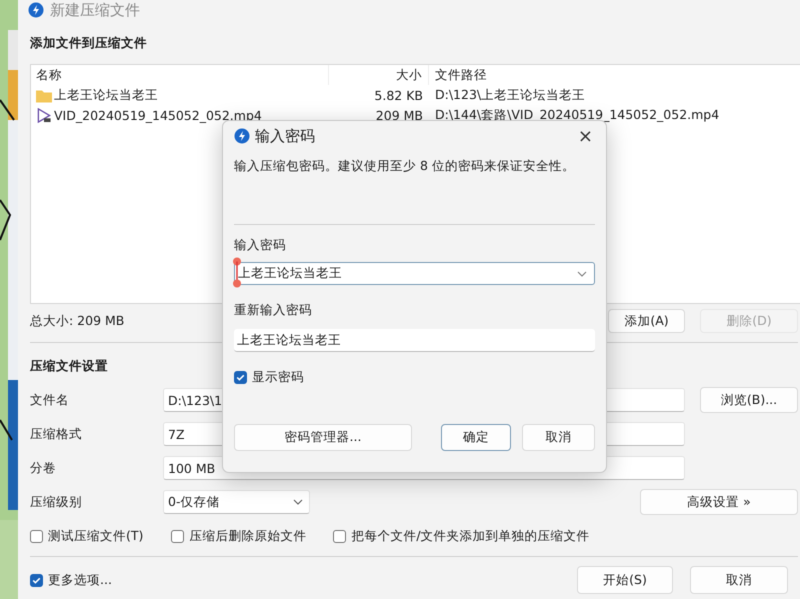 Image resolution: width=800 pixels, height=599 pixels. I want to click on checkbox-label: 压缩后删除原始文件, so click(247, 536).